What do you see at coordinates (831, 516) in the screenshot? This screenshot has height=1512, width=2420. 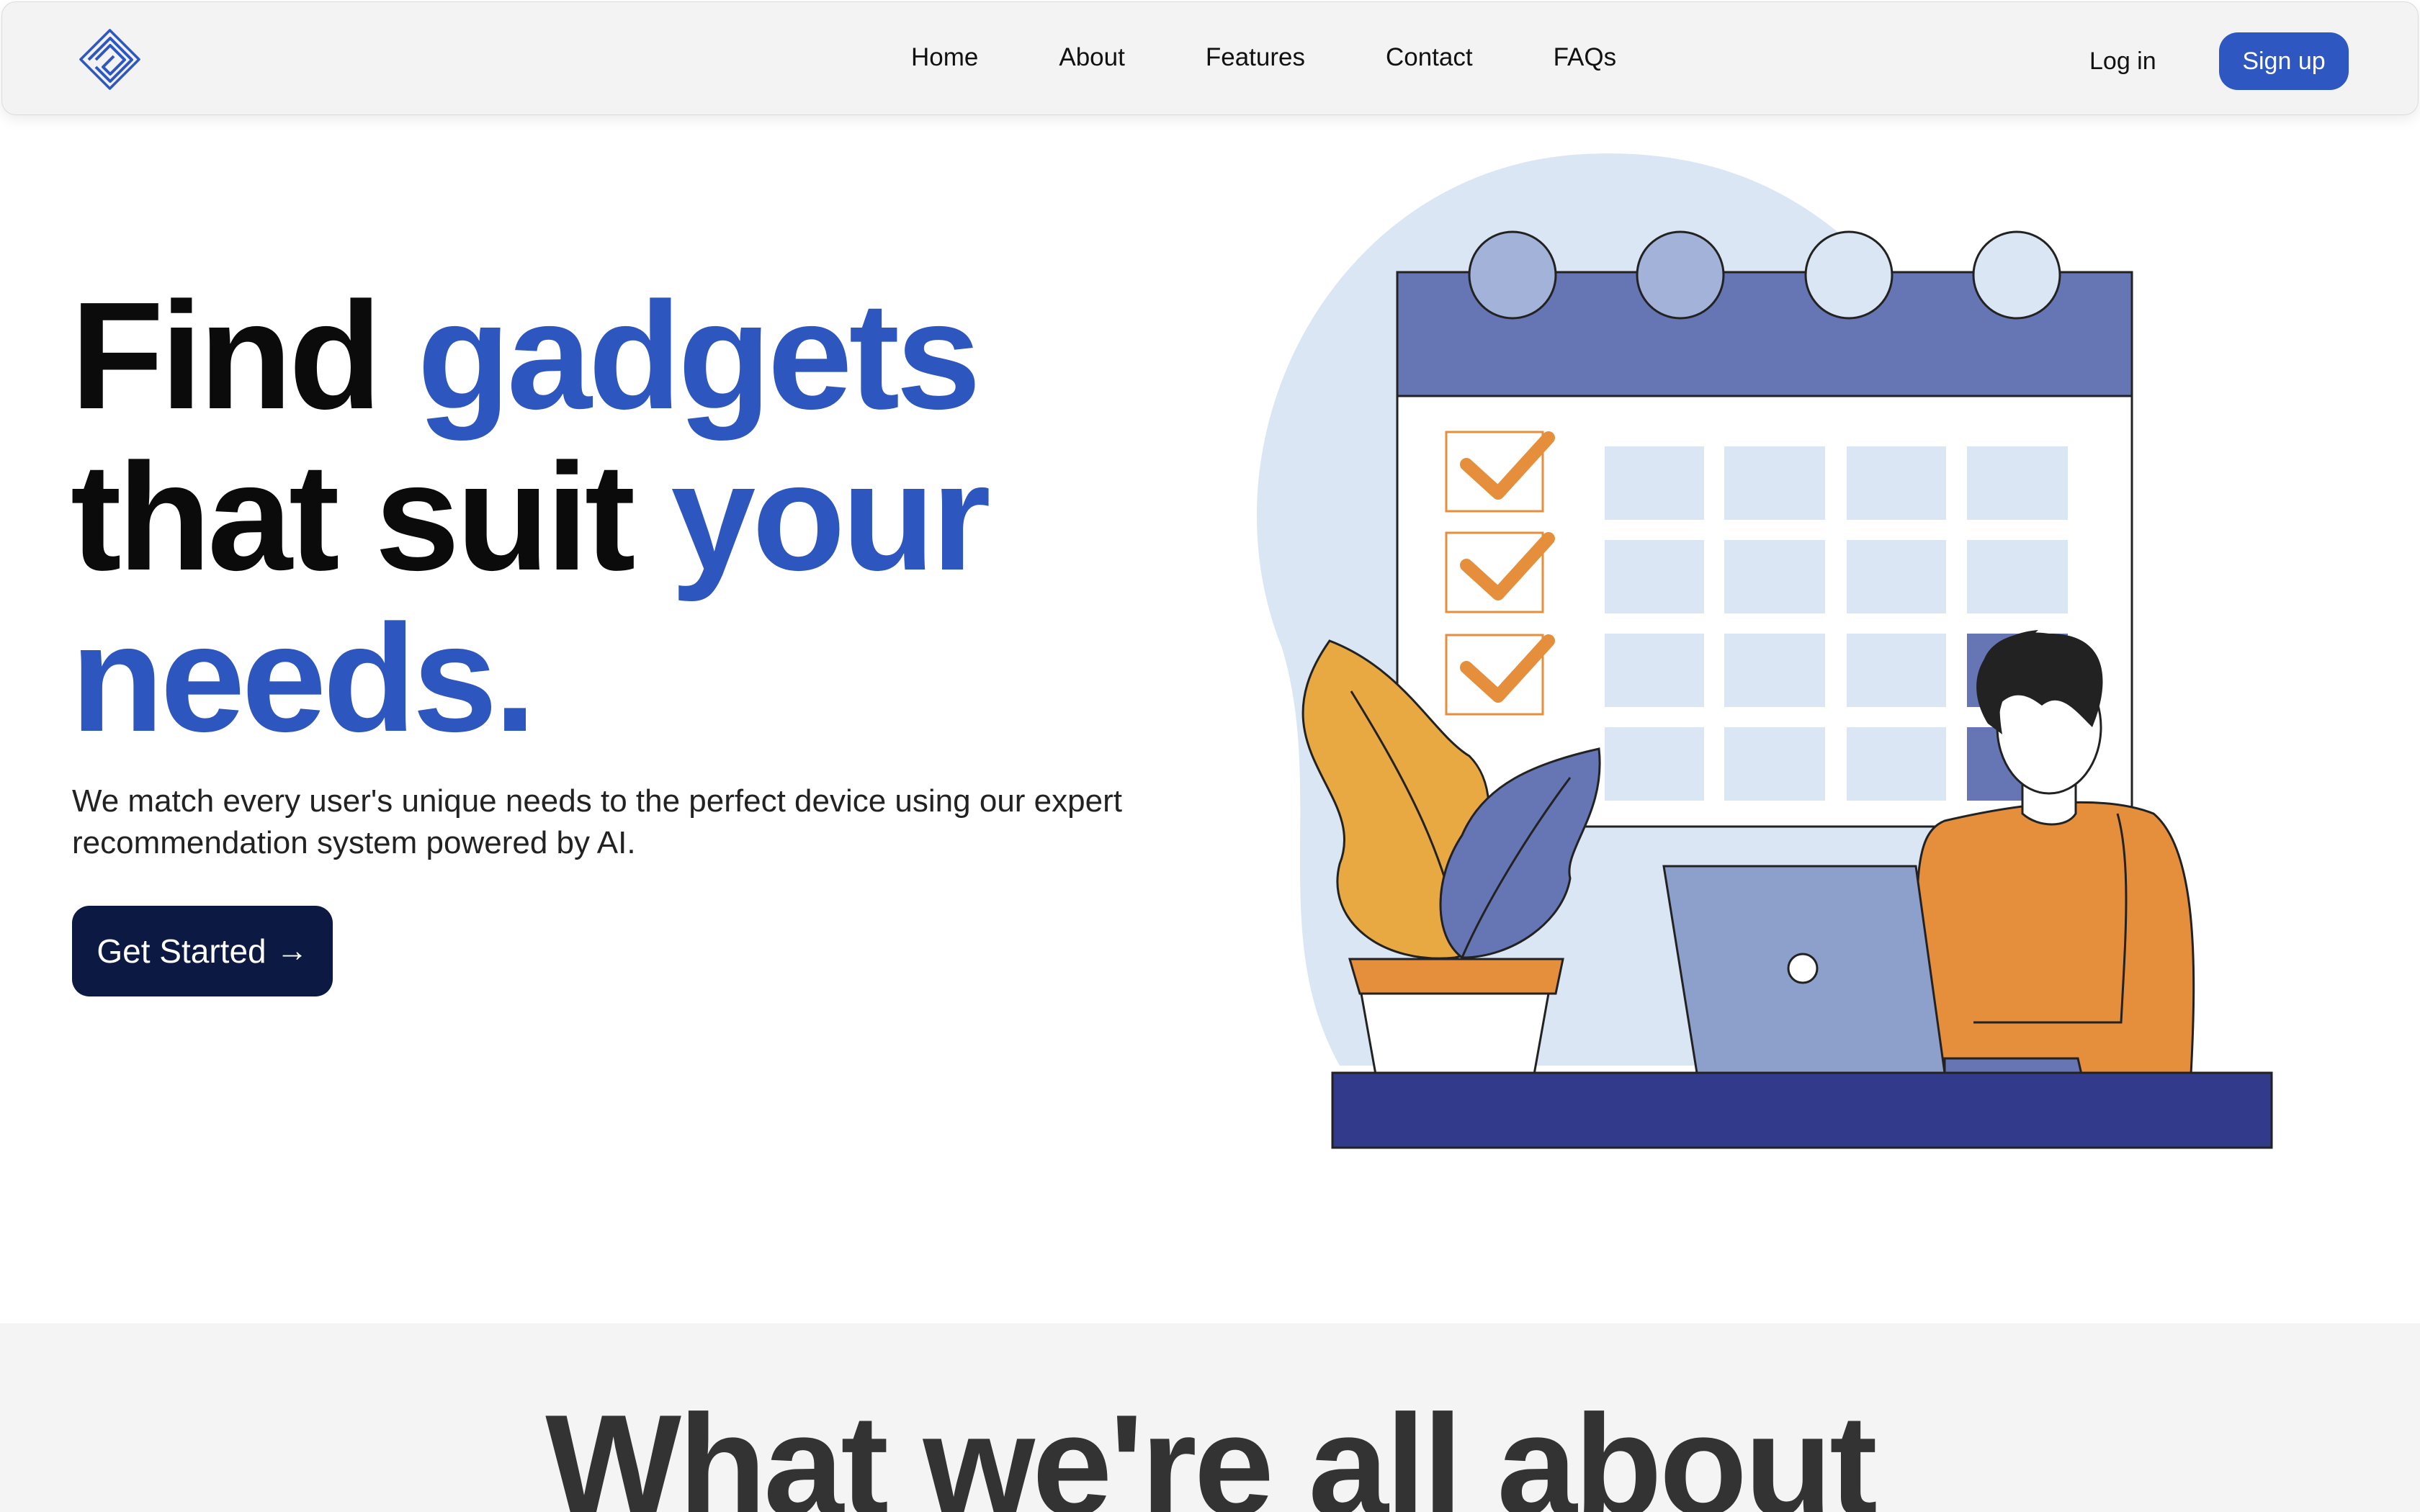 I see `hero-title-accent: your` at bounding box center [831, 516].